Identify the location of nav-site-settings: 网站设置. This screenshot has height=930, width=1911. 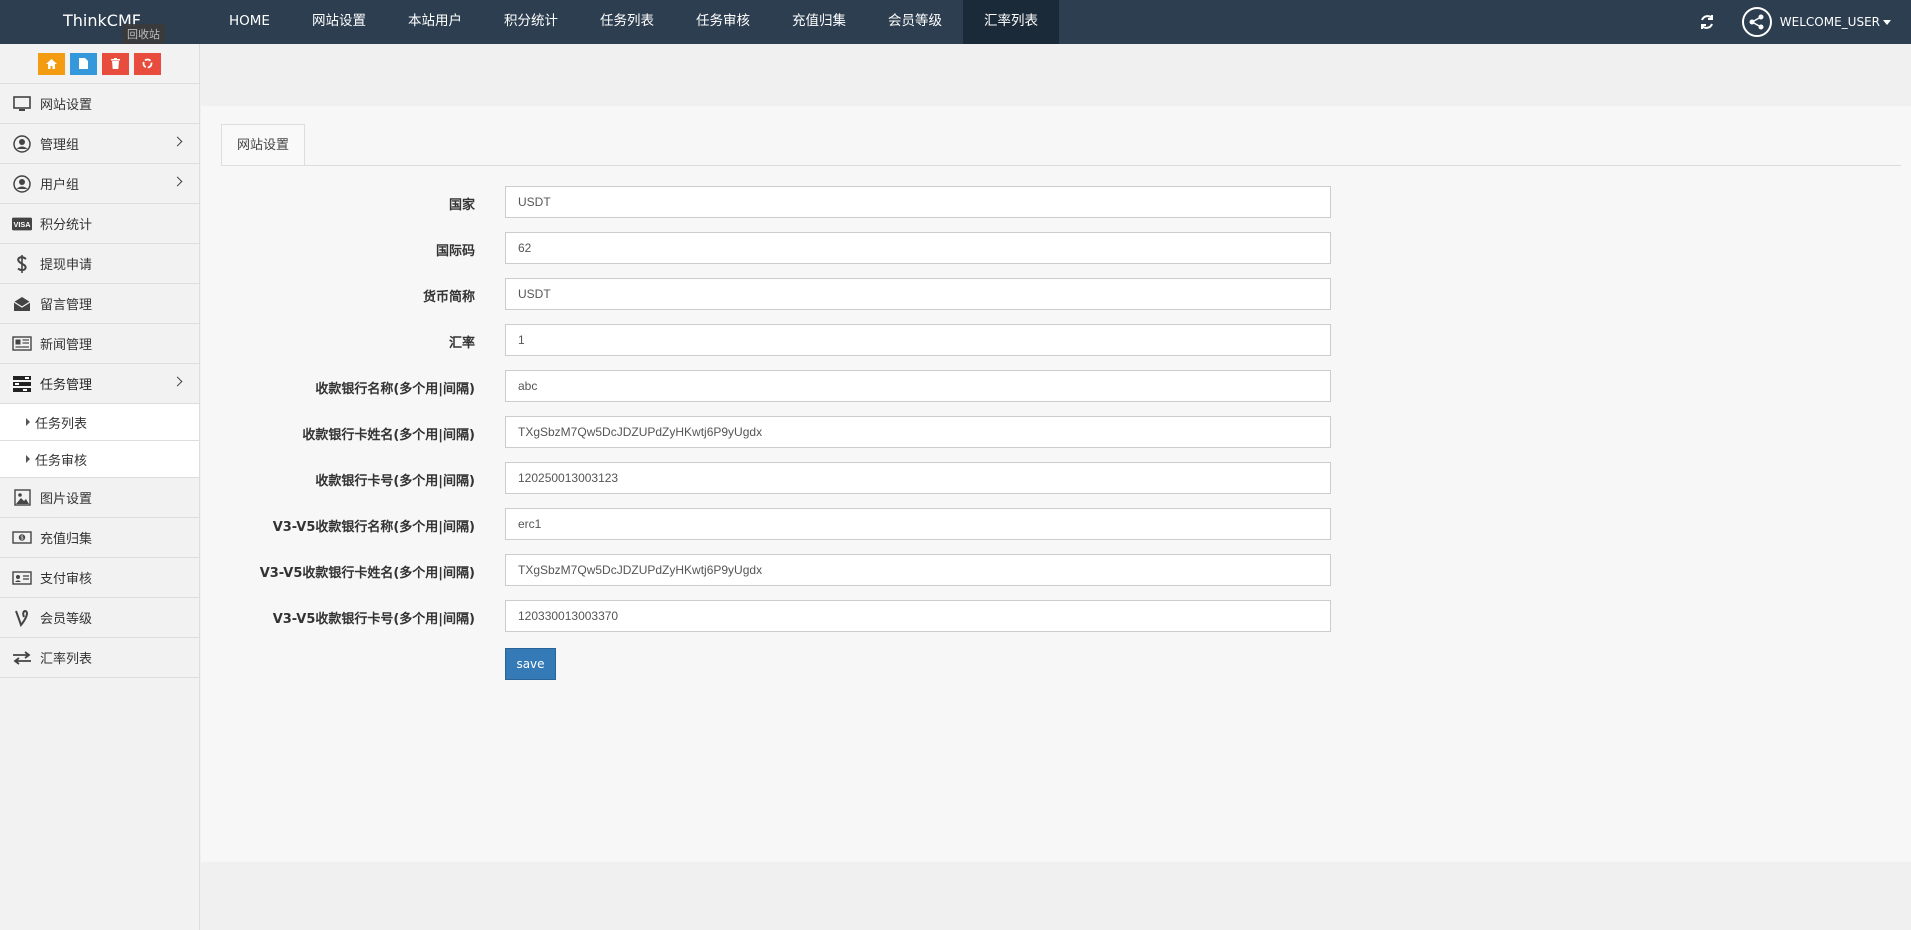
(339, 22).